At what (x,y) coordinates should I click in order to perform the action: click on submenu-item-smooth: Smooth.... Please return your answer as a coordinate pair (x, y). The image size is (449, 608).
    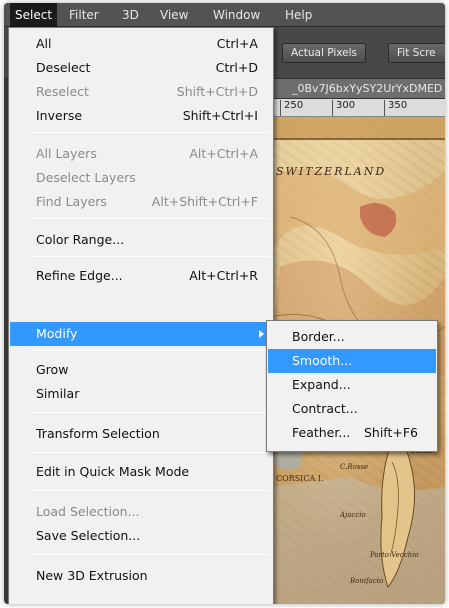
    Looking at the image, I should click on (352, 361).